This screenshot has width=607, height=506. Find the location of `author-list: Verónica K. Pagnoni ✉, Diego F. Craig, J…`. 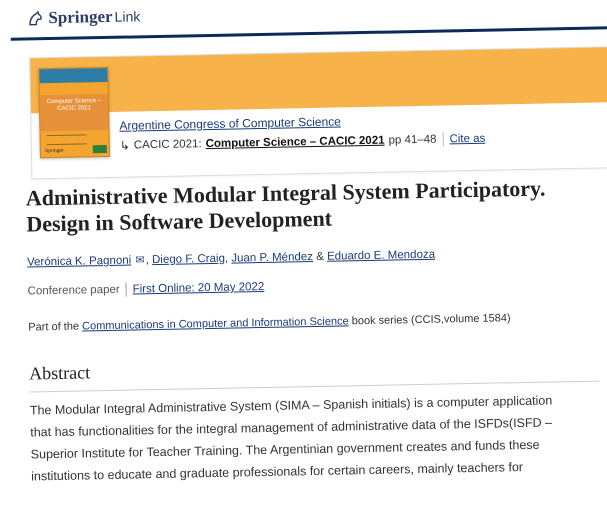

author-list: Verónica K. Pagnoni ✉, Diego F. Craig, J… is located at coordinates (231, 258).